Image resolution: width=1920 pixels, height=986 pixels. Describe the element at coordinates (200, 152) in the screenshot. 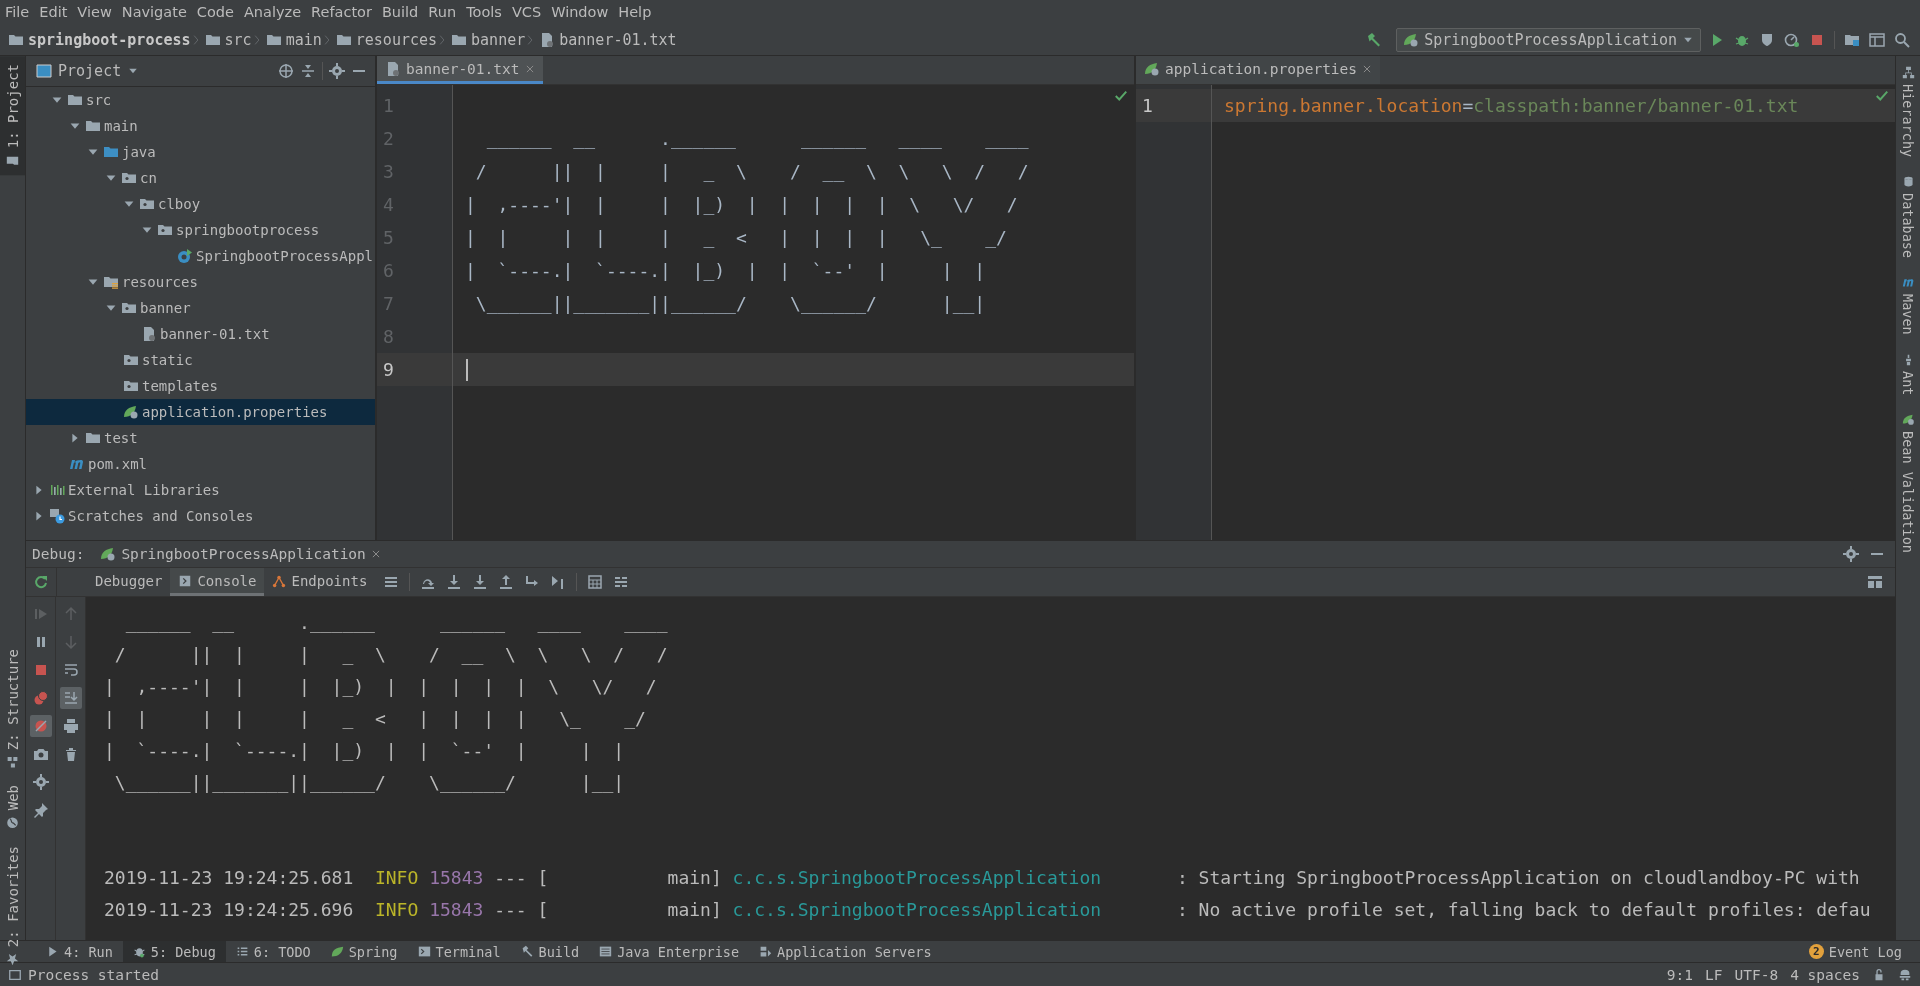

I see `tree-item: java` at that location.